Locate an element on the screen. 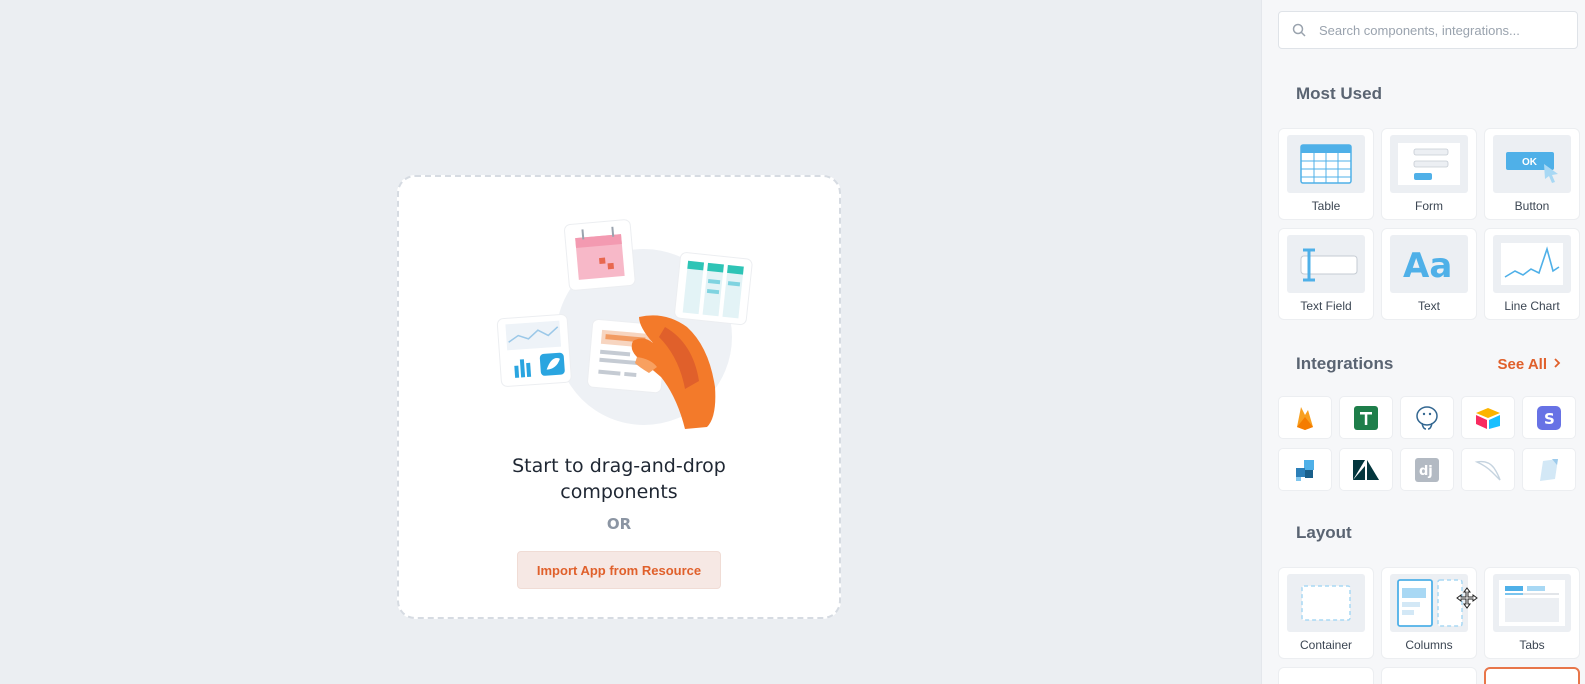 This screenshot has height=684, width=1585. firebase-icon is located at coordinates (1305, 418).